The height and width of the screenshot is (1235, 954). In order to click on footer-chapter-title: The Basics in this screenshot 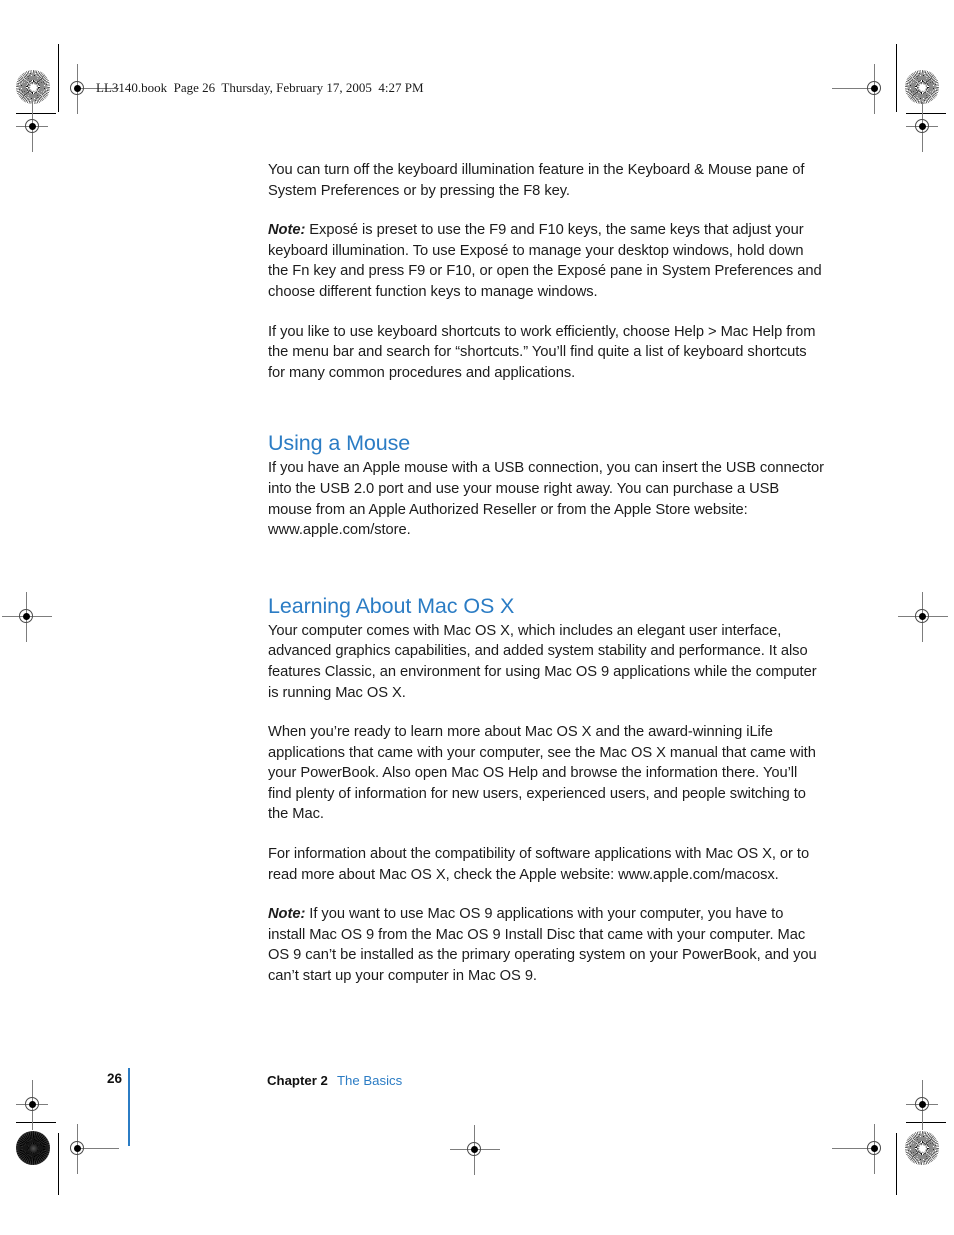, I will do `click(370, 1080)`.